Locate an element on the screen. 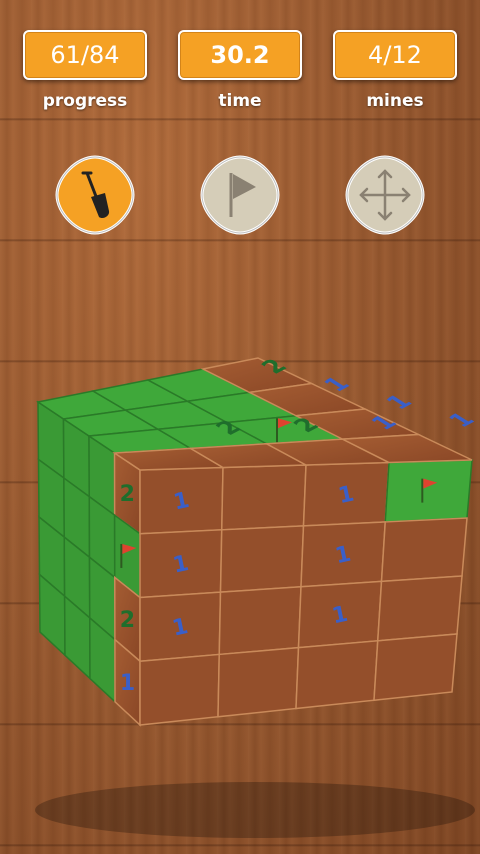  time-value: 30.2 is located at coordinates (240, 55).